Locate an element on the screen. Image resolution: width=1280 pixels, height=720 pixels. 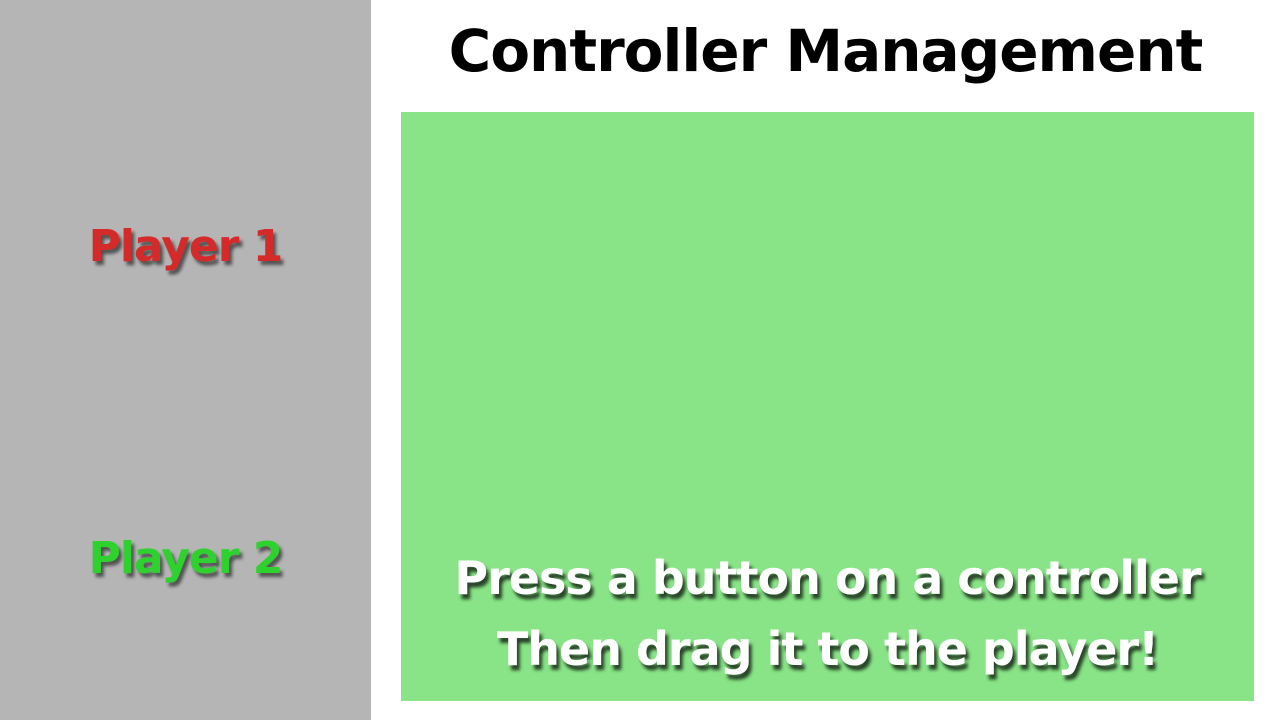
player-2-slot: Player 2 is located at coordinates (185, 558).